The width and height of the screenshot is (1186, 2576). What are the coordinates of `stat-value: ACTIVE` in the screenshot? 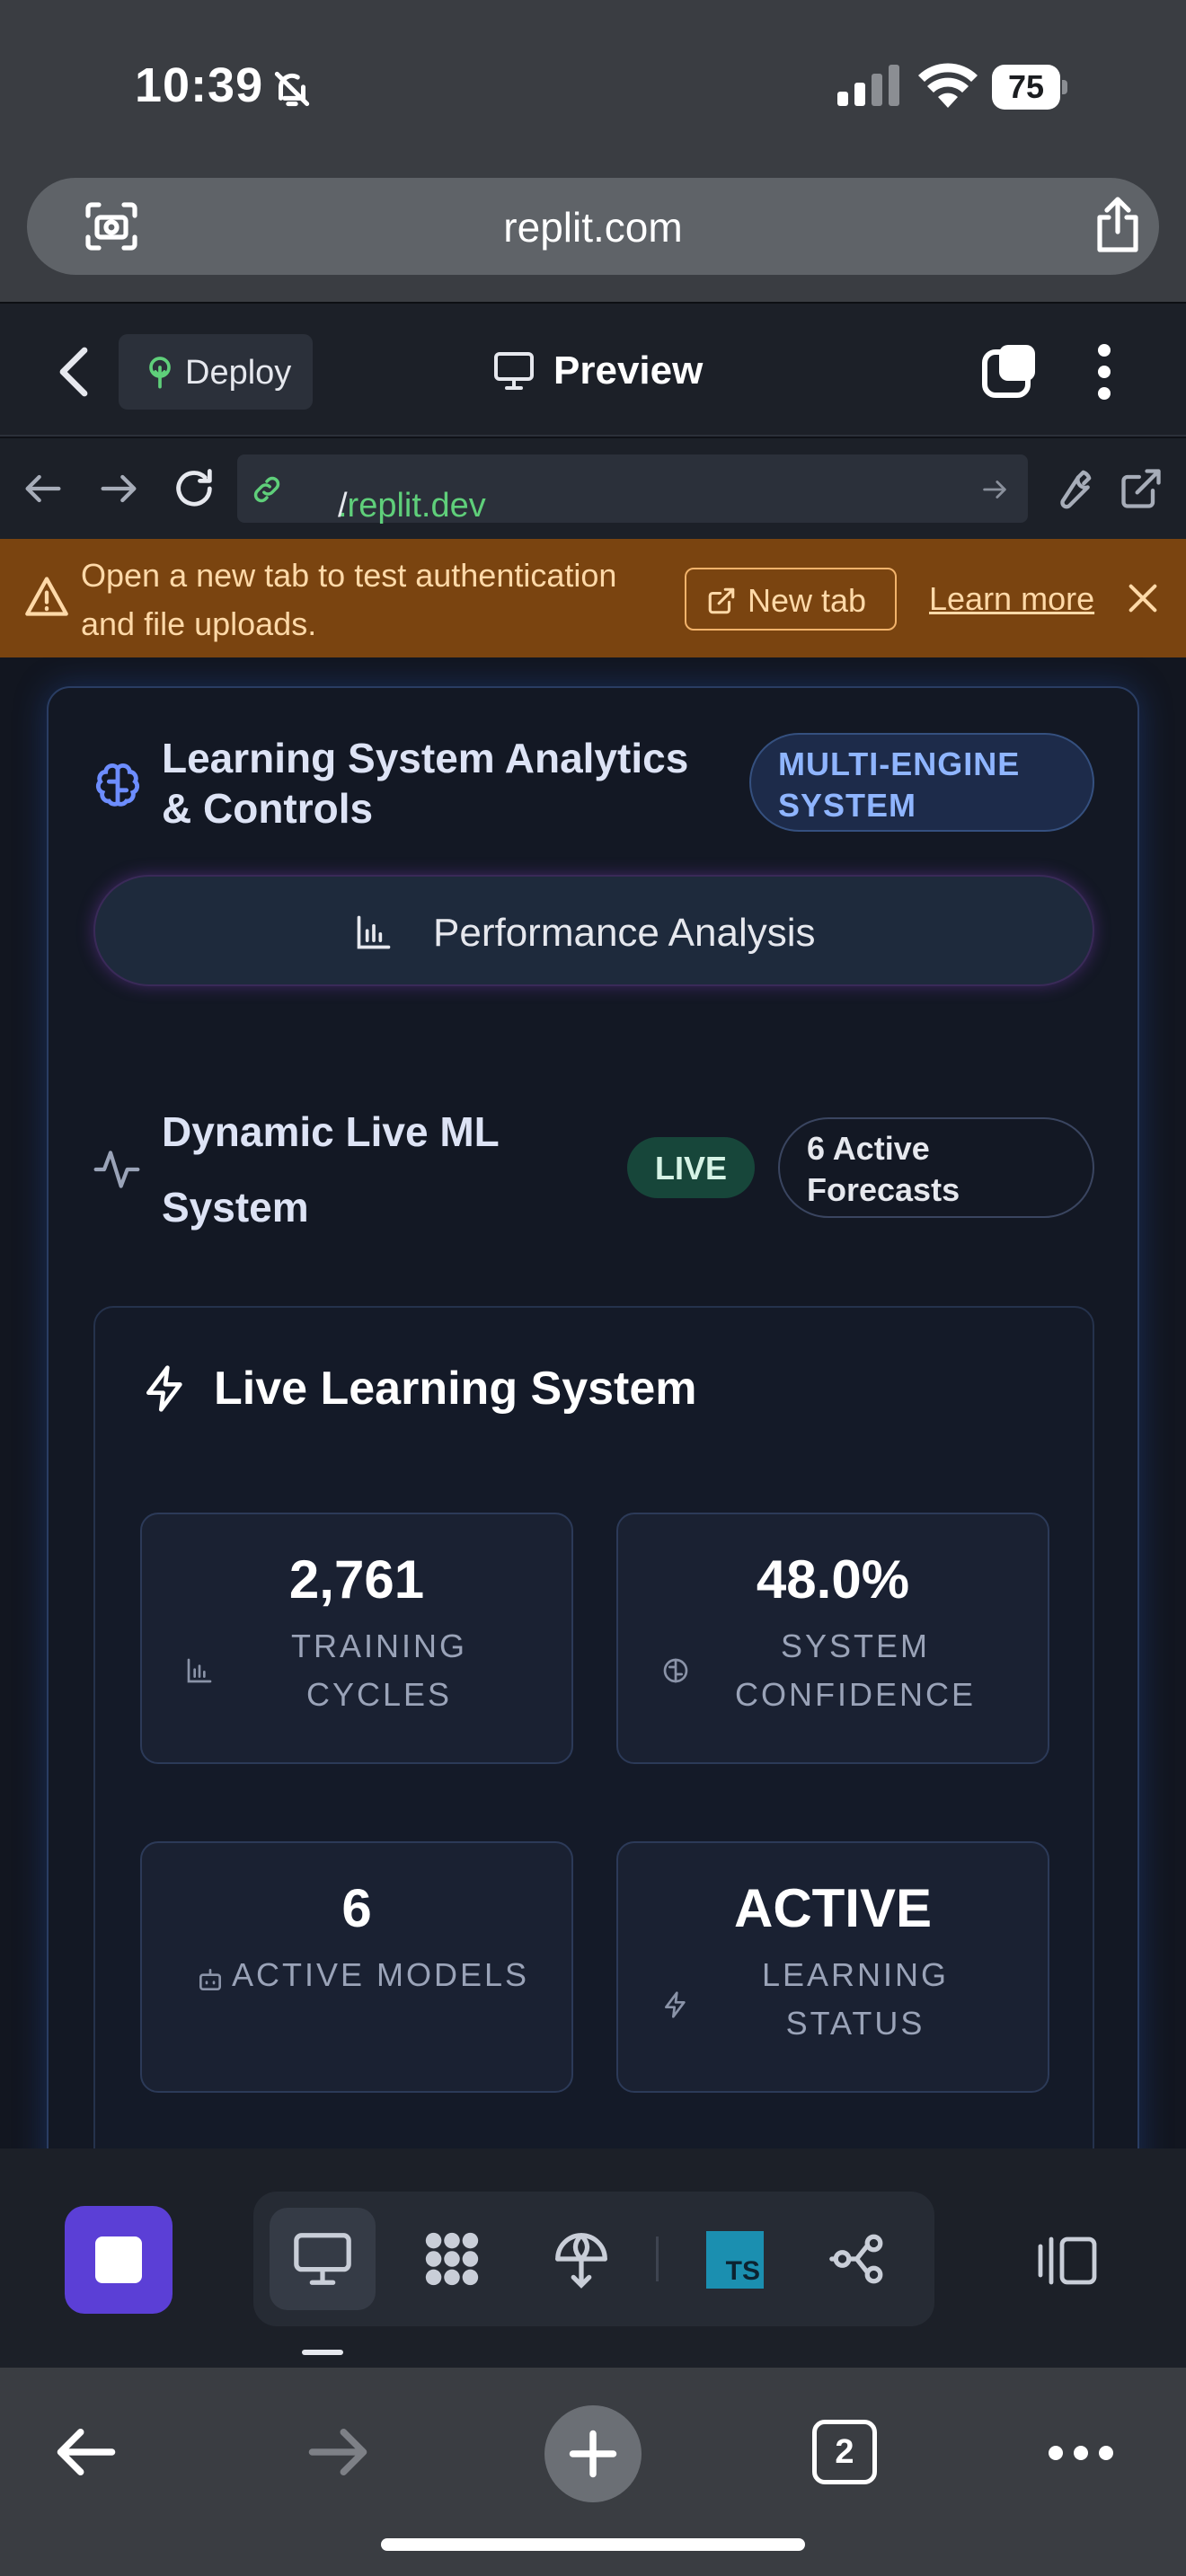 It's located at (833, 1908).